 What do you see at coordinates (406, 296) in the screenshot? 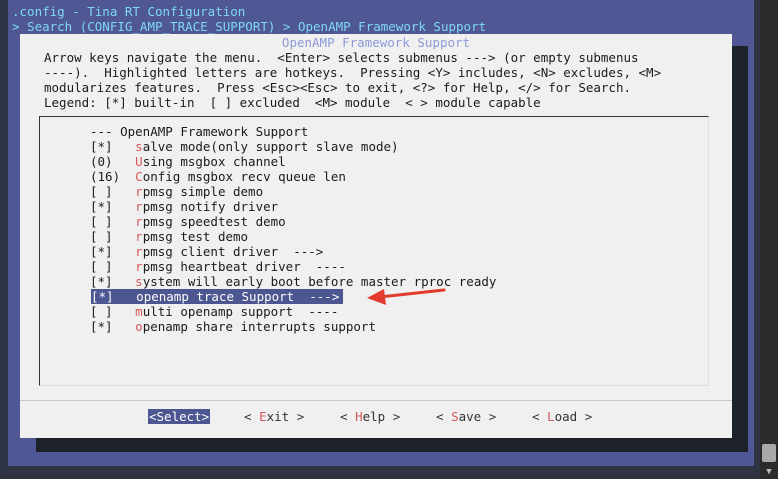
I see `annotation-arrow-icon` at bounding box center [406, 296].